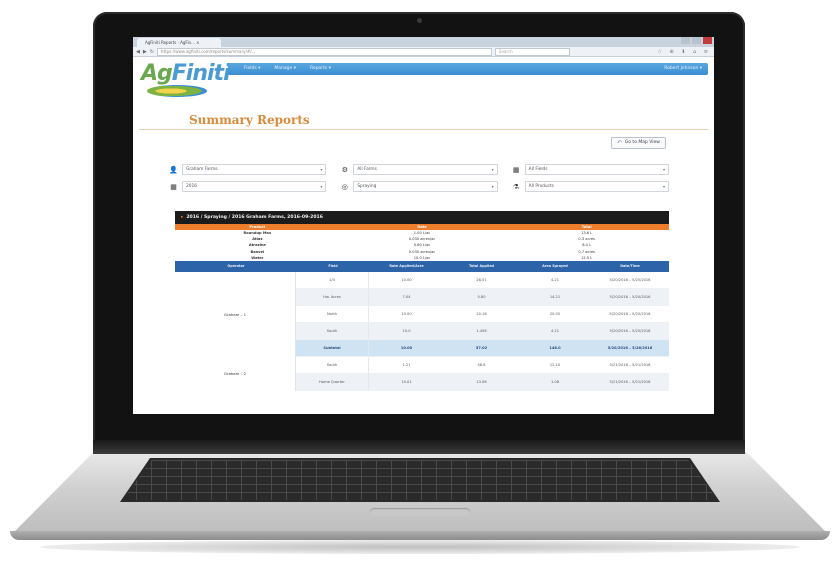 The image size is (840, 561). Describe the element at coordinates (707, 40) in the screenshot. I see `close-button` at that location.